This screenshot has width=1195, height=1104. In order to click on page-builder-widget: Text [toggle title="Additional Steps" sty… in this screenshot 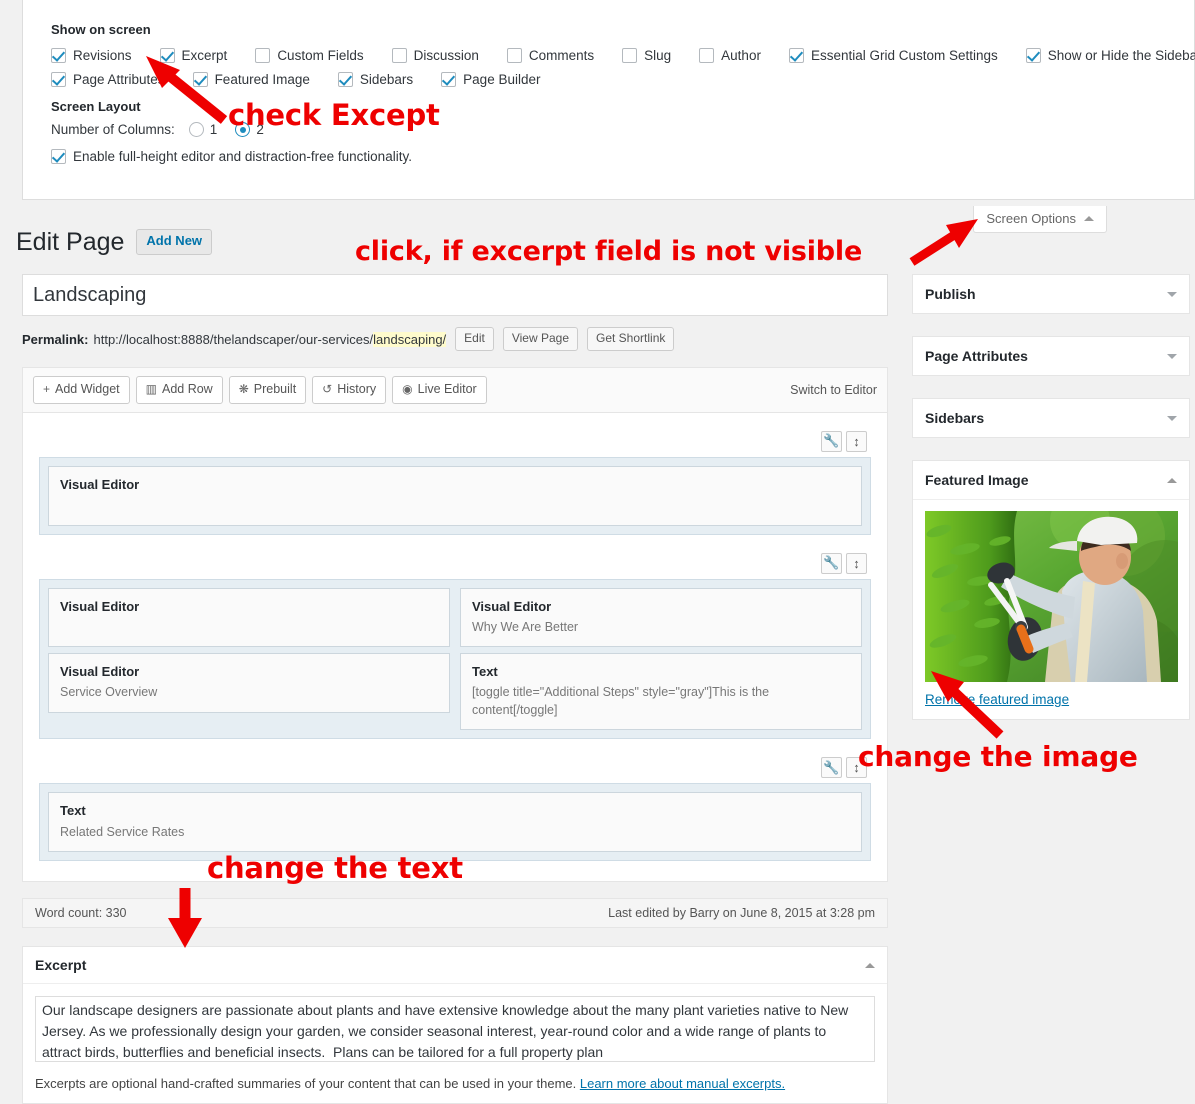, I will do `click(661, 692)`.